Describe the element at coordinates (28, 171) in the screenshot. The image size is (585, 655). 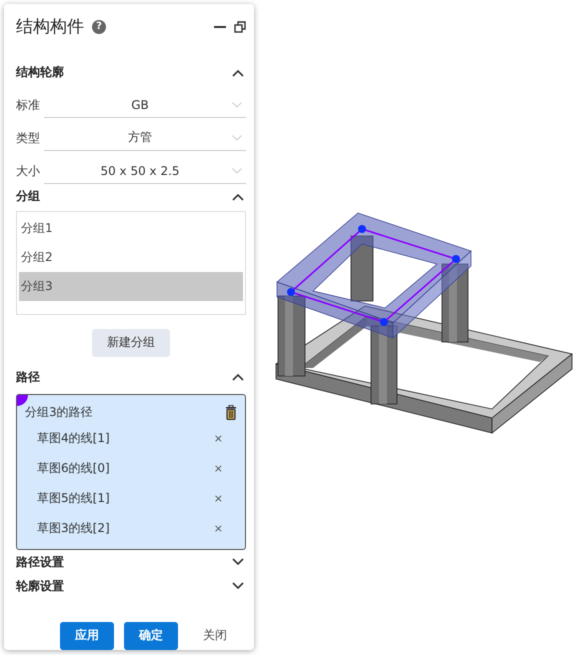
I see `field-label: 大小` at that location.